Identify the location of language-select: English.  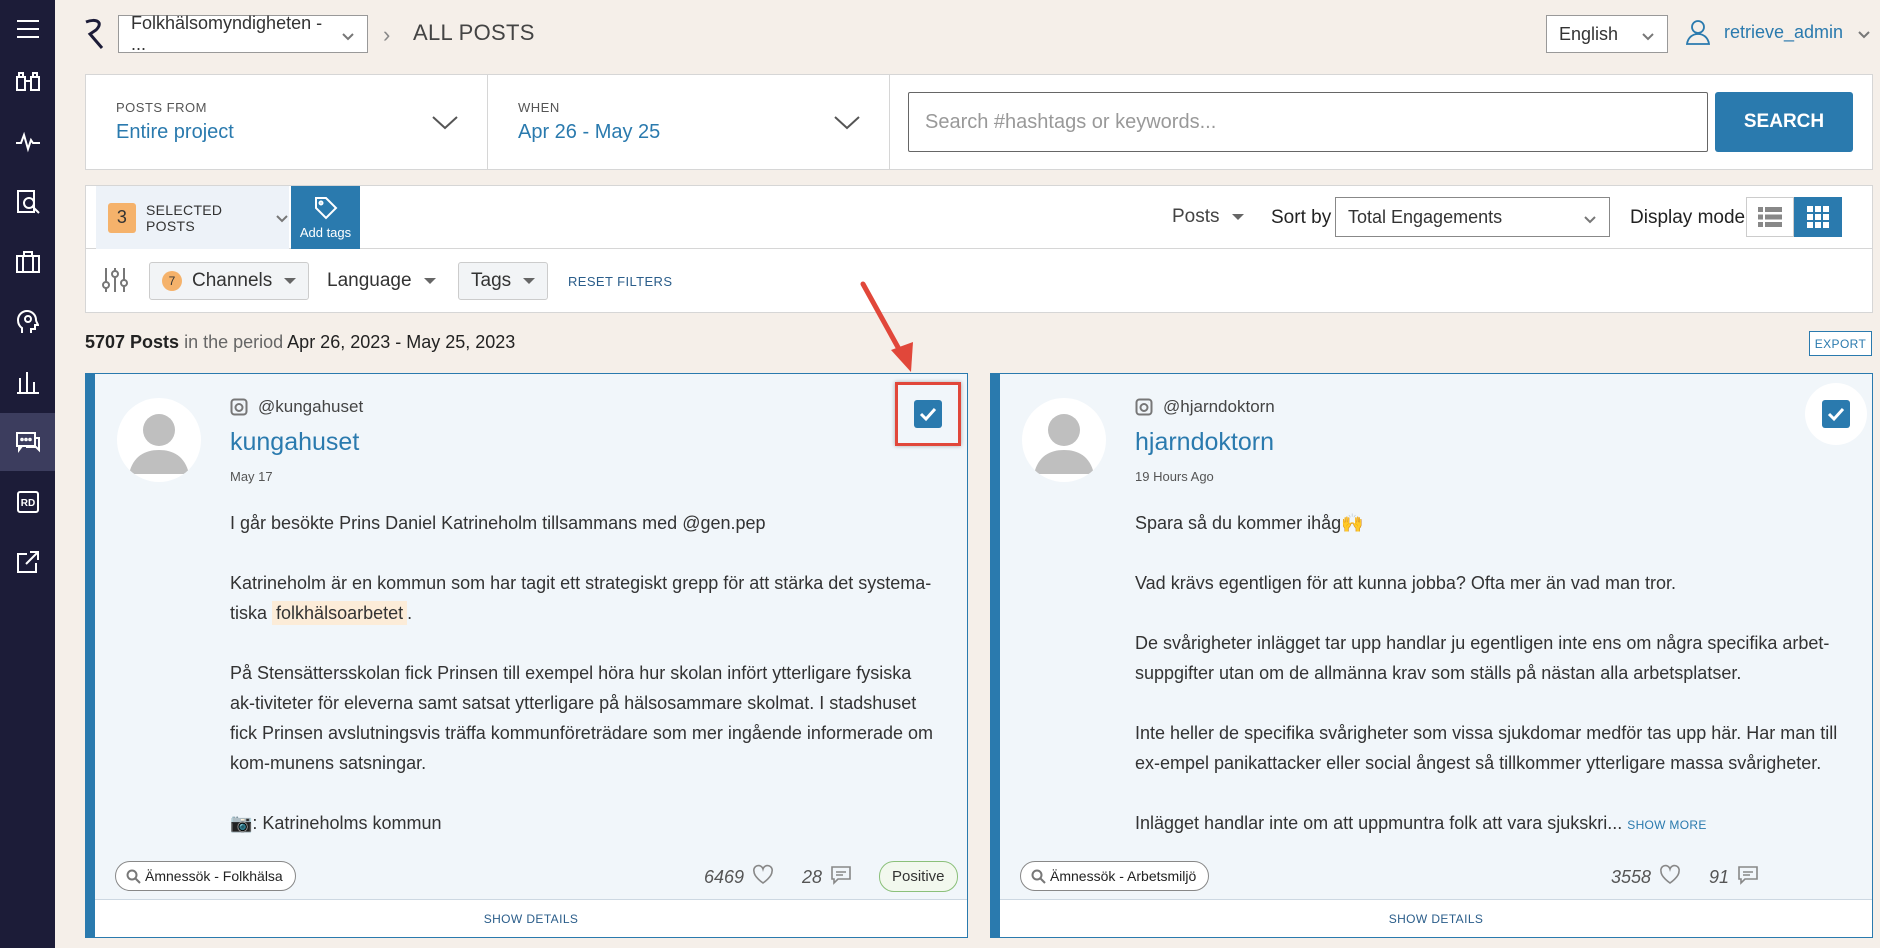
(1607, 34).